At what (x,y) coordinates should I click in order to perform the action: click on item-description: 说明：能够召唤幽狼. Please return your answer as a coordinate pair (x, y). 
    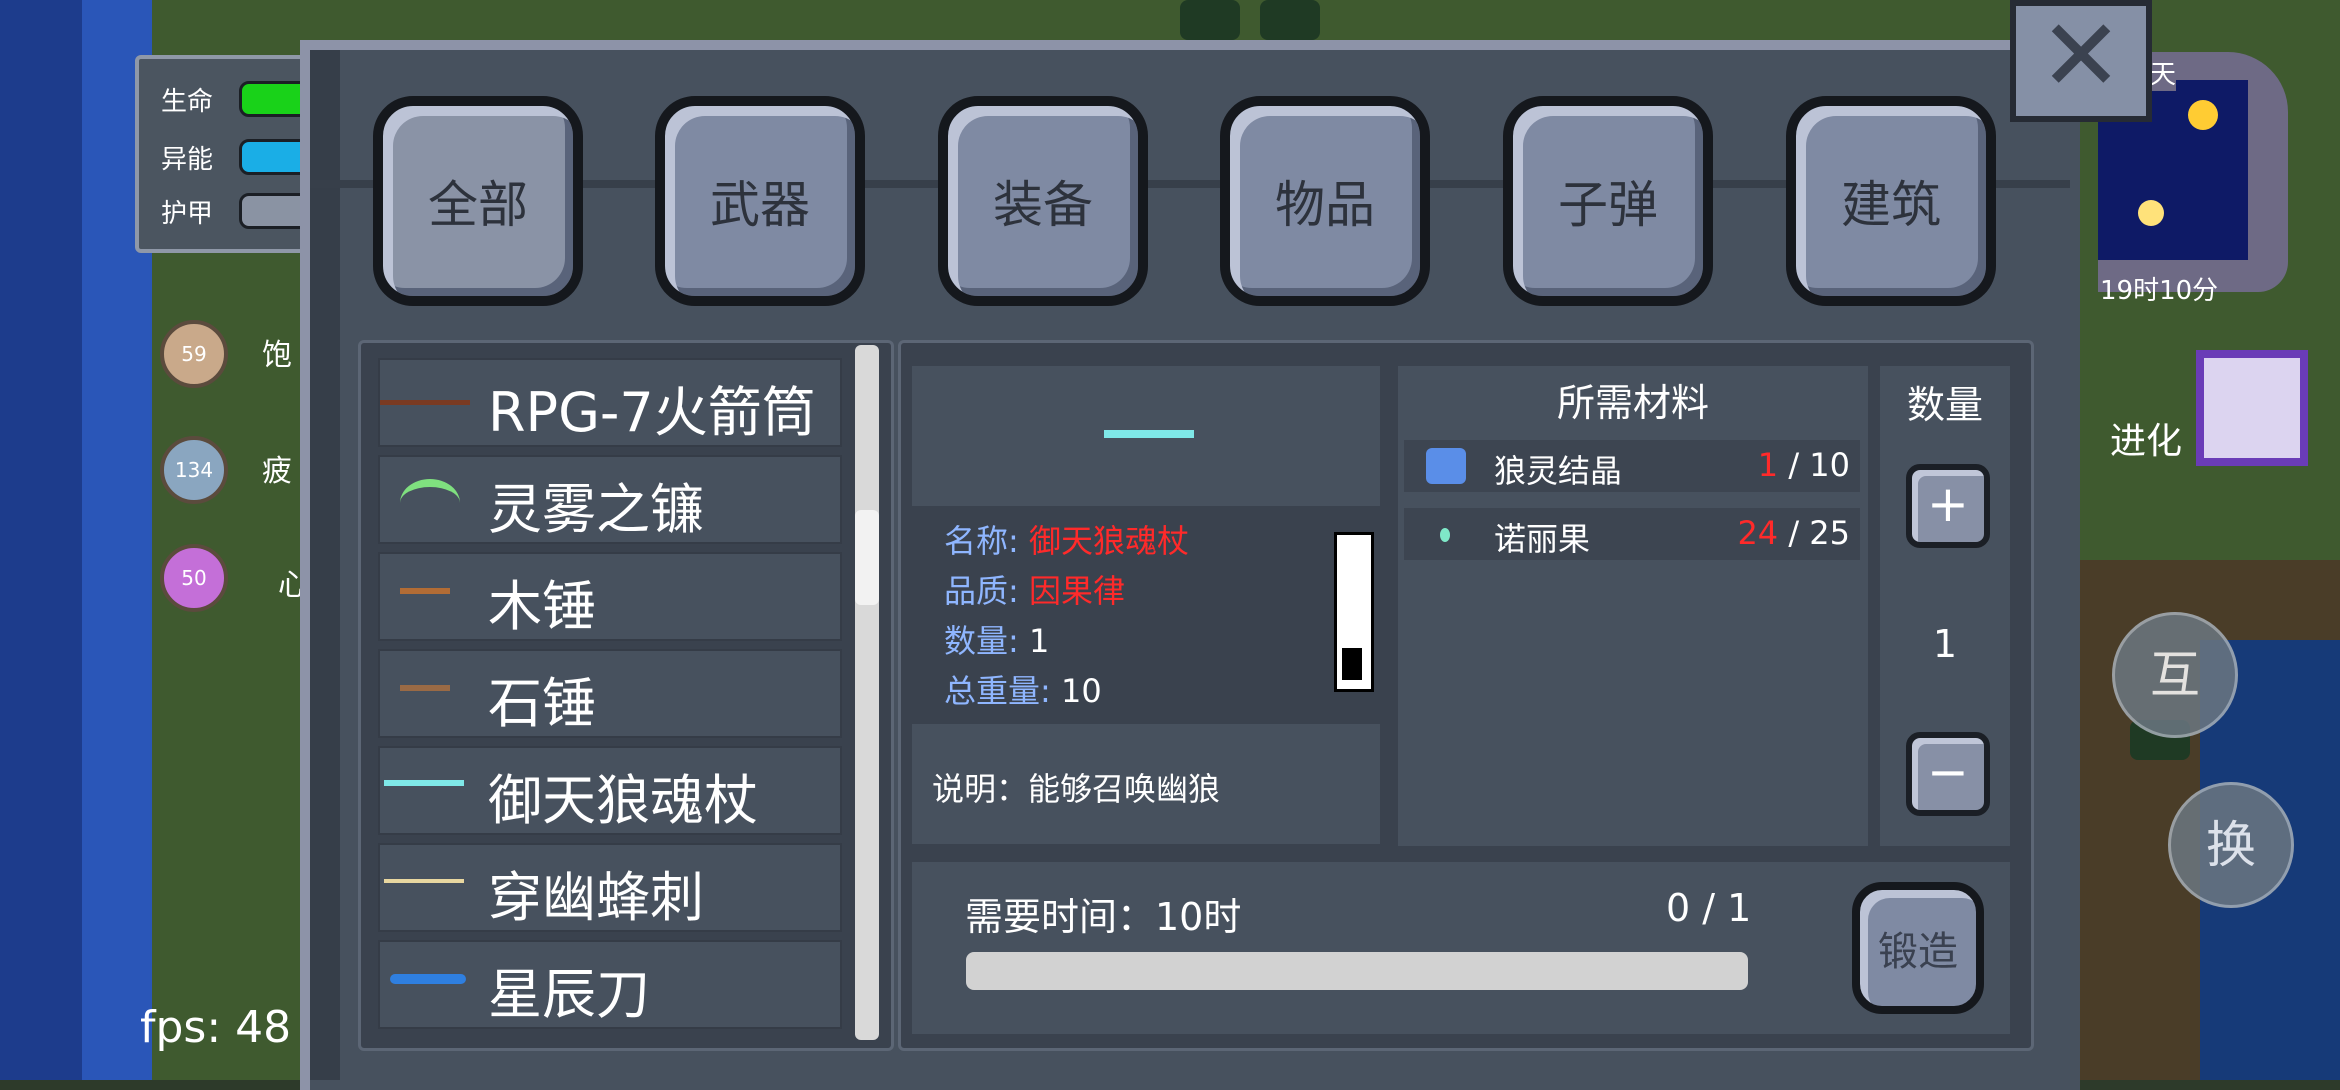
    Looking at the image, I should click on (1076, 789).